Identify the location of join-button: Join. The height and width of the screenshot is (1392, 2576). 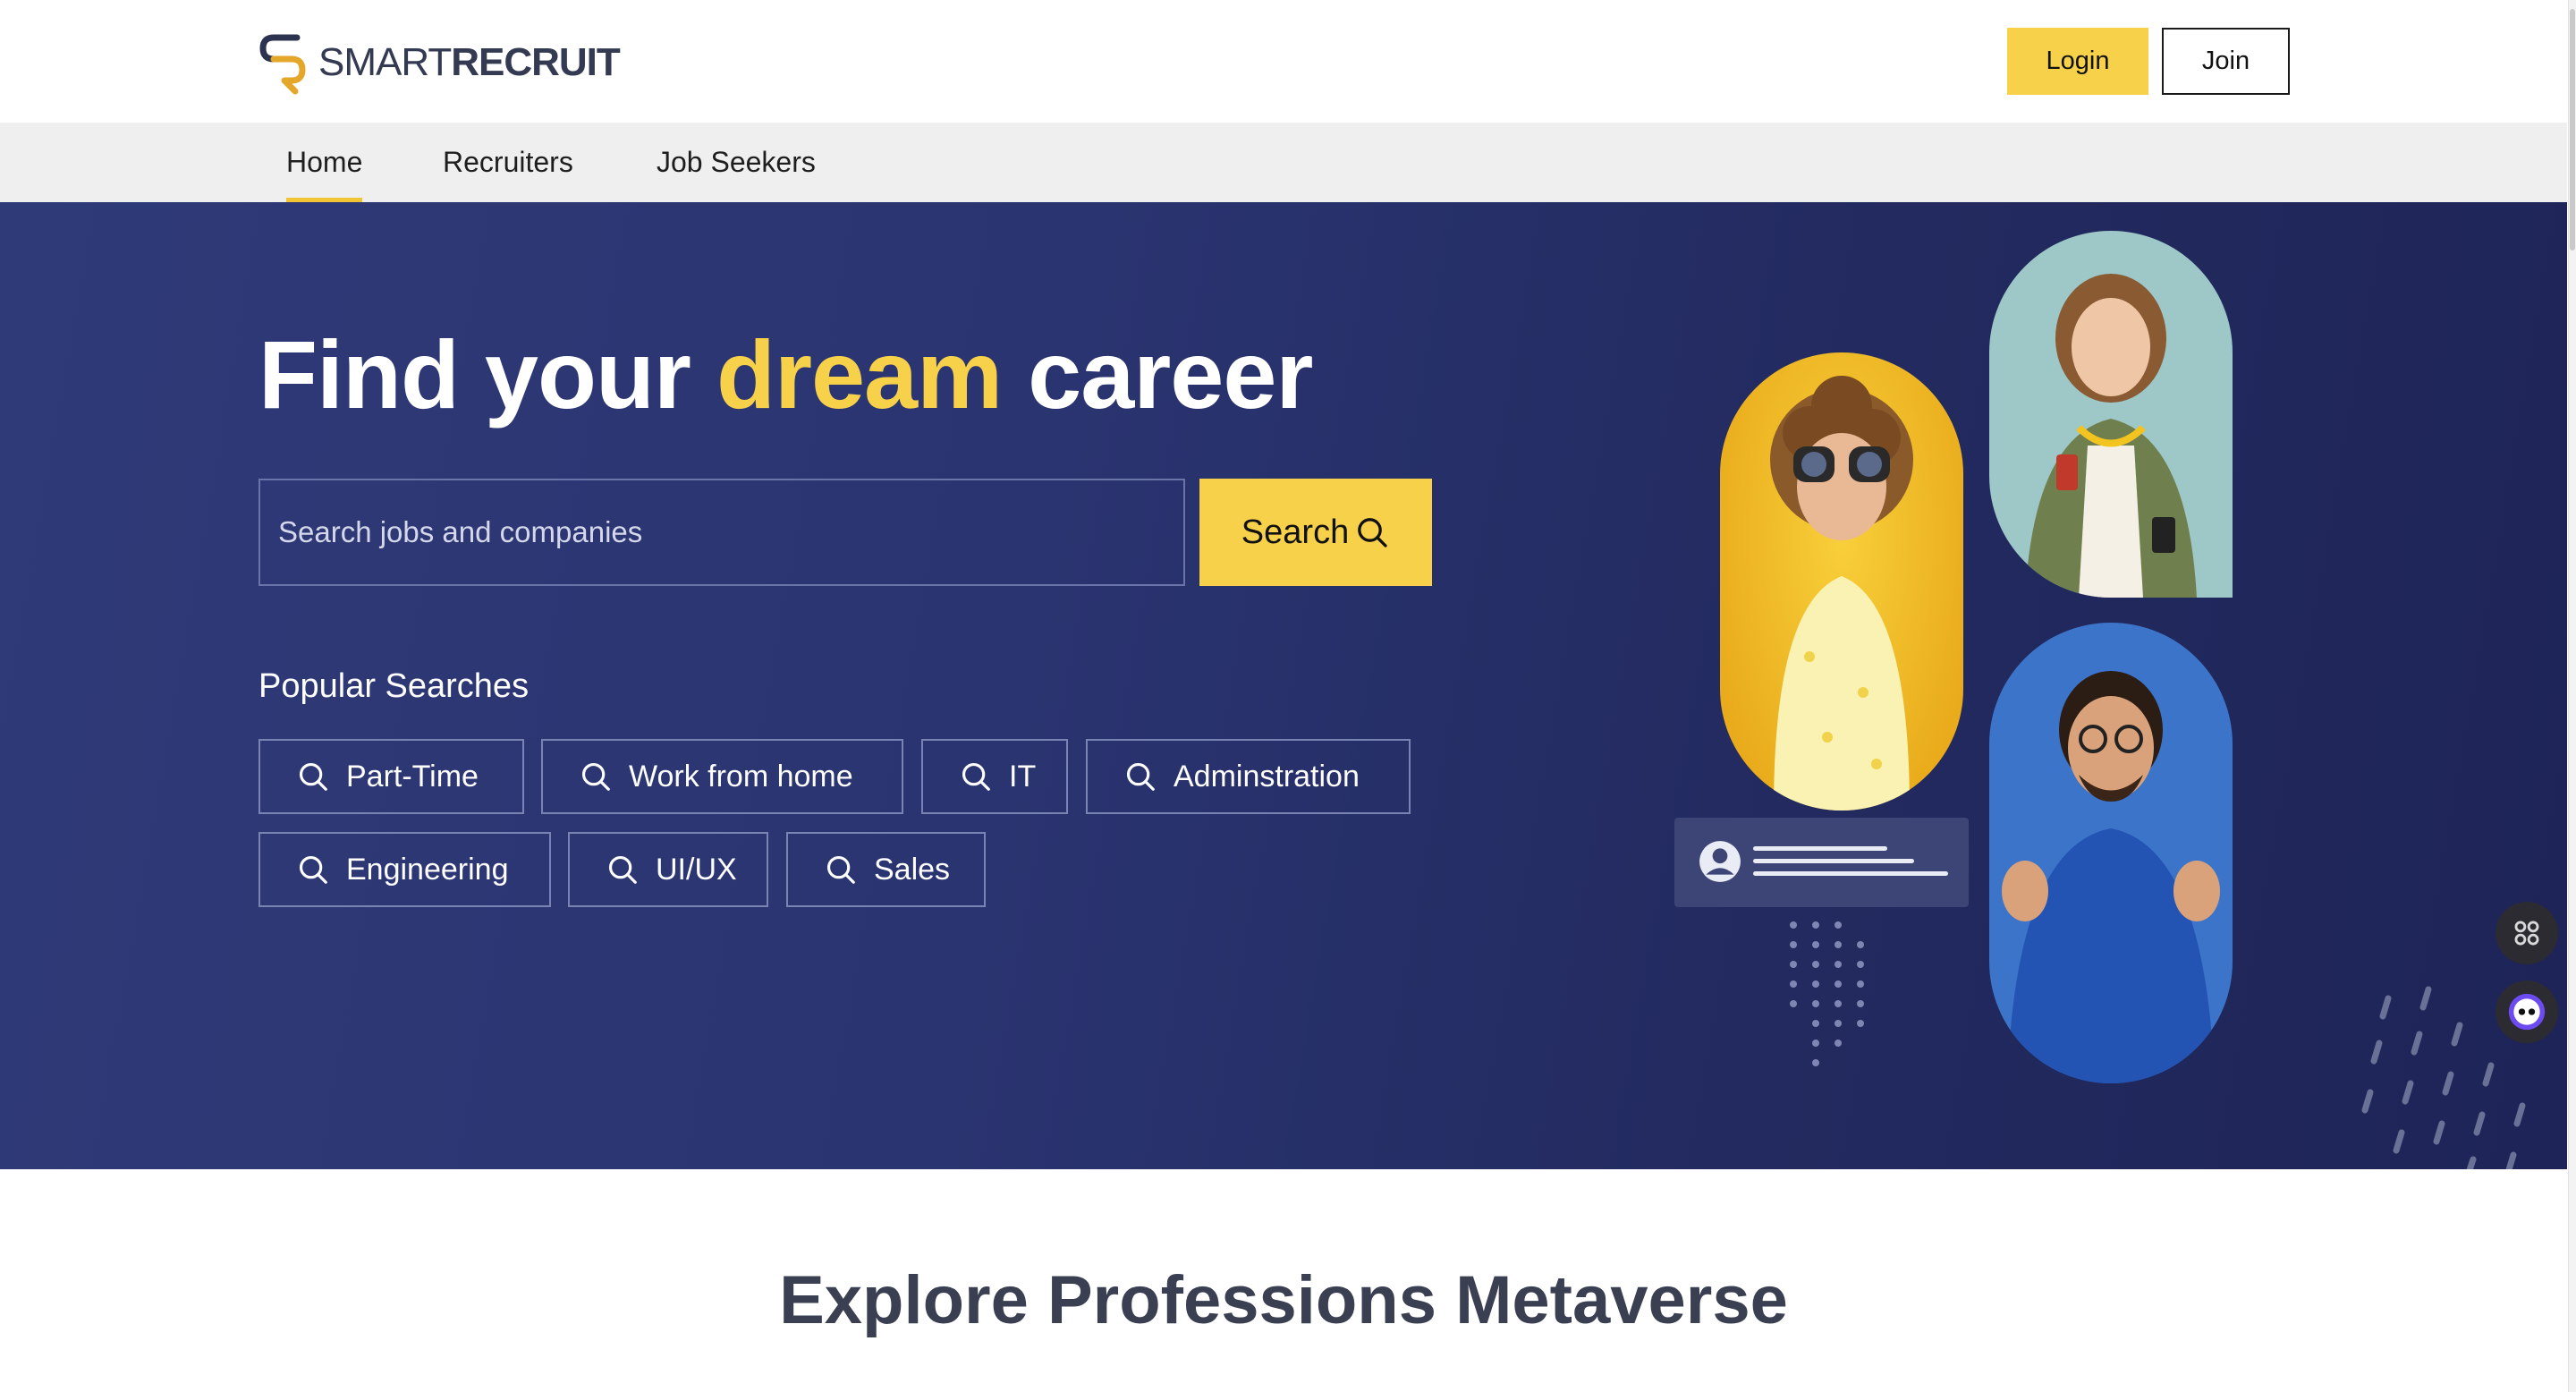
(2226, 61).